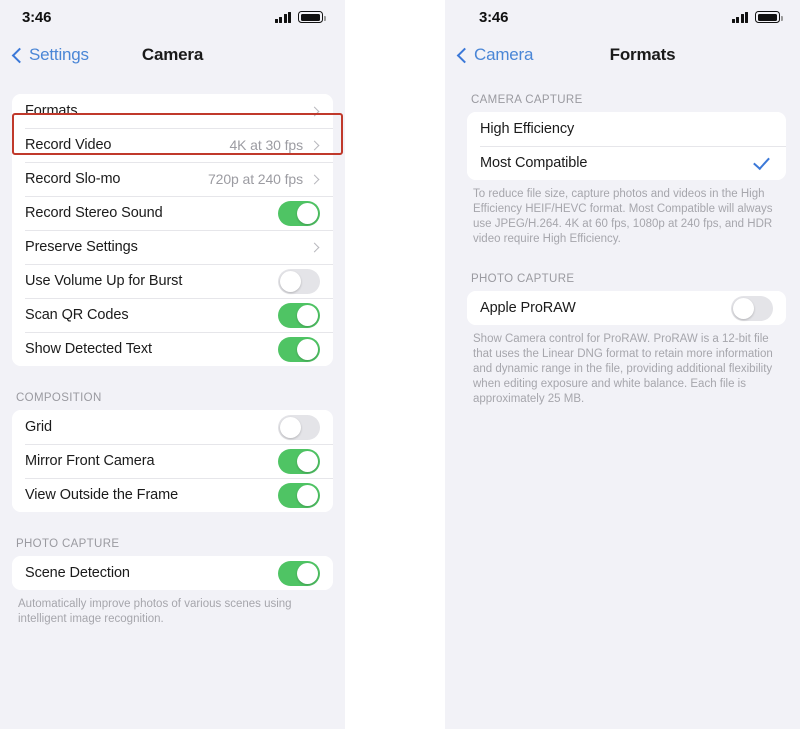  I want to click on row-label: Record Slo-mo, so click(73, 179).